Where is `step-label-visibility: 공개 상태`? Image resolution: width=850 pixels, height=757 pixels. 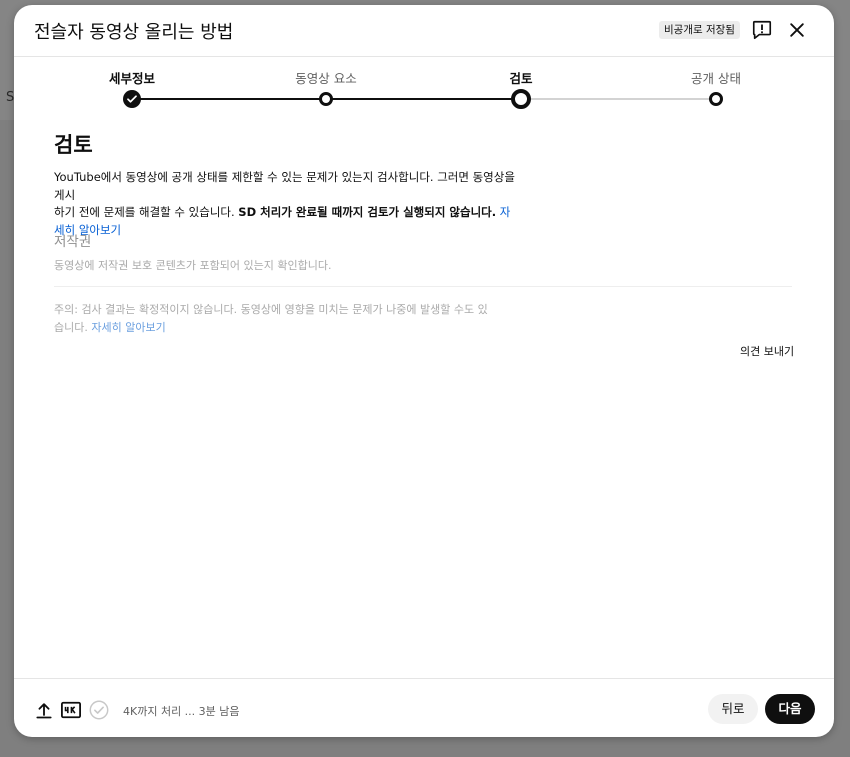
step-label-visibility: 공개 상태 is located at coordinates (716, 78).